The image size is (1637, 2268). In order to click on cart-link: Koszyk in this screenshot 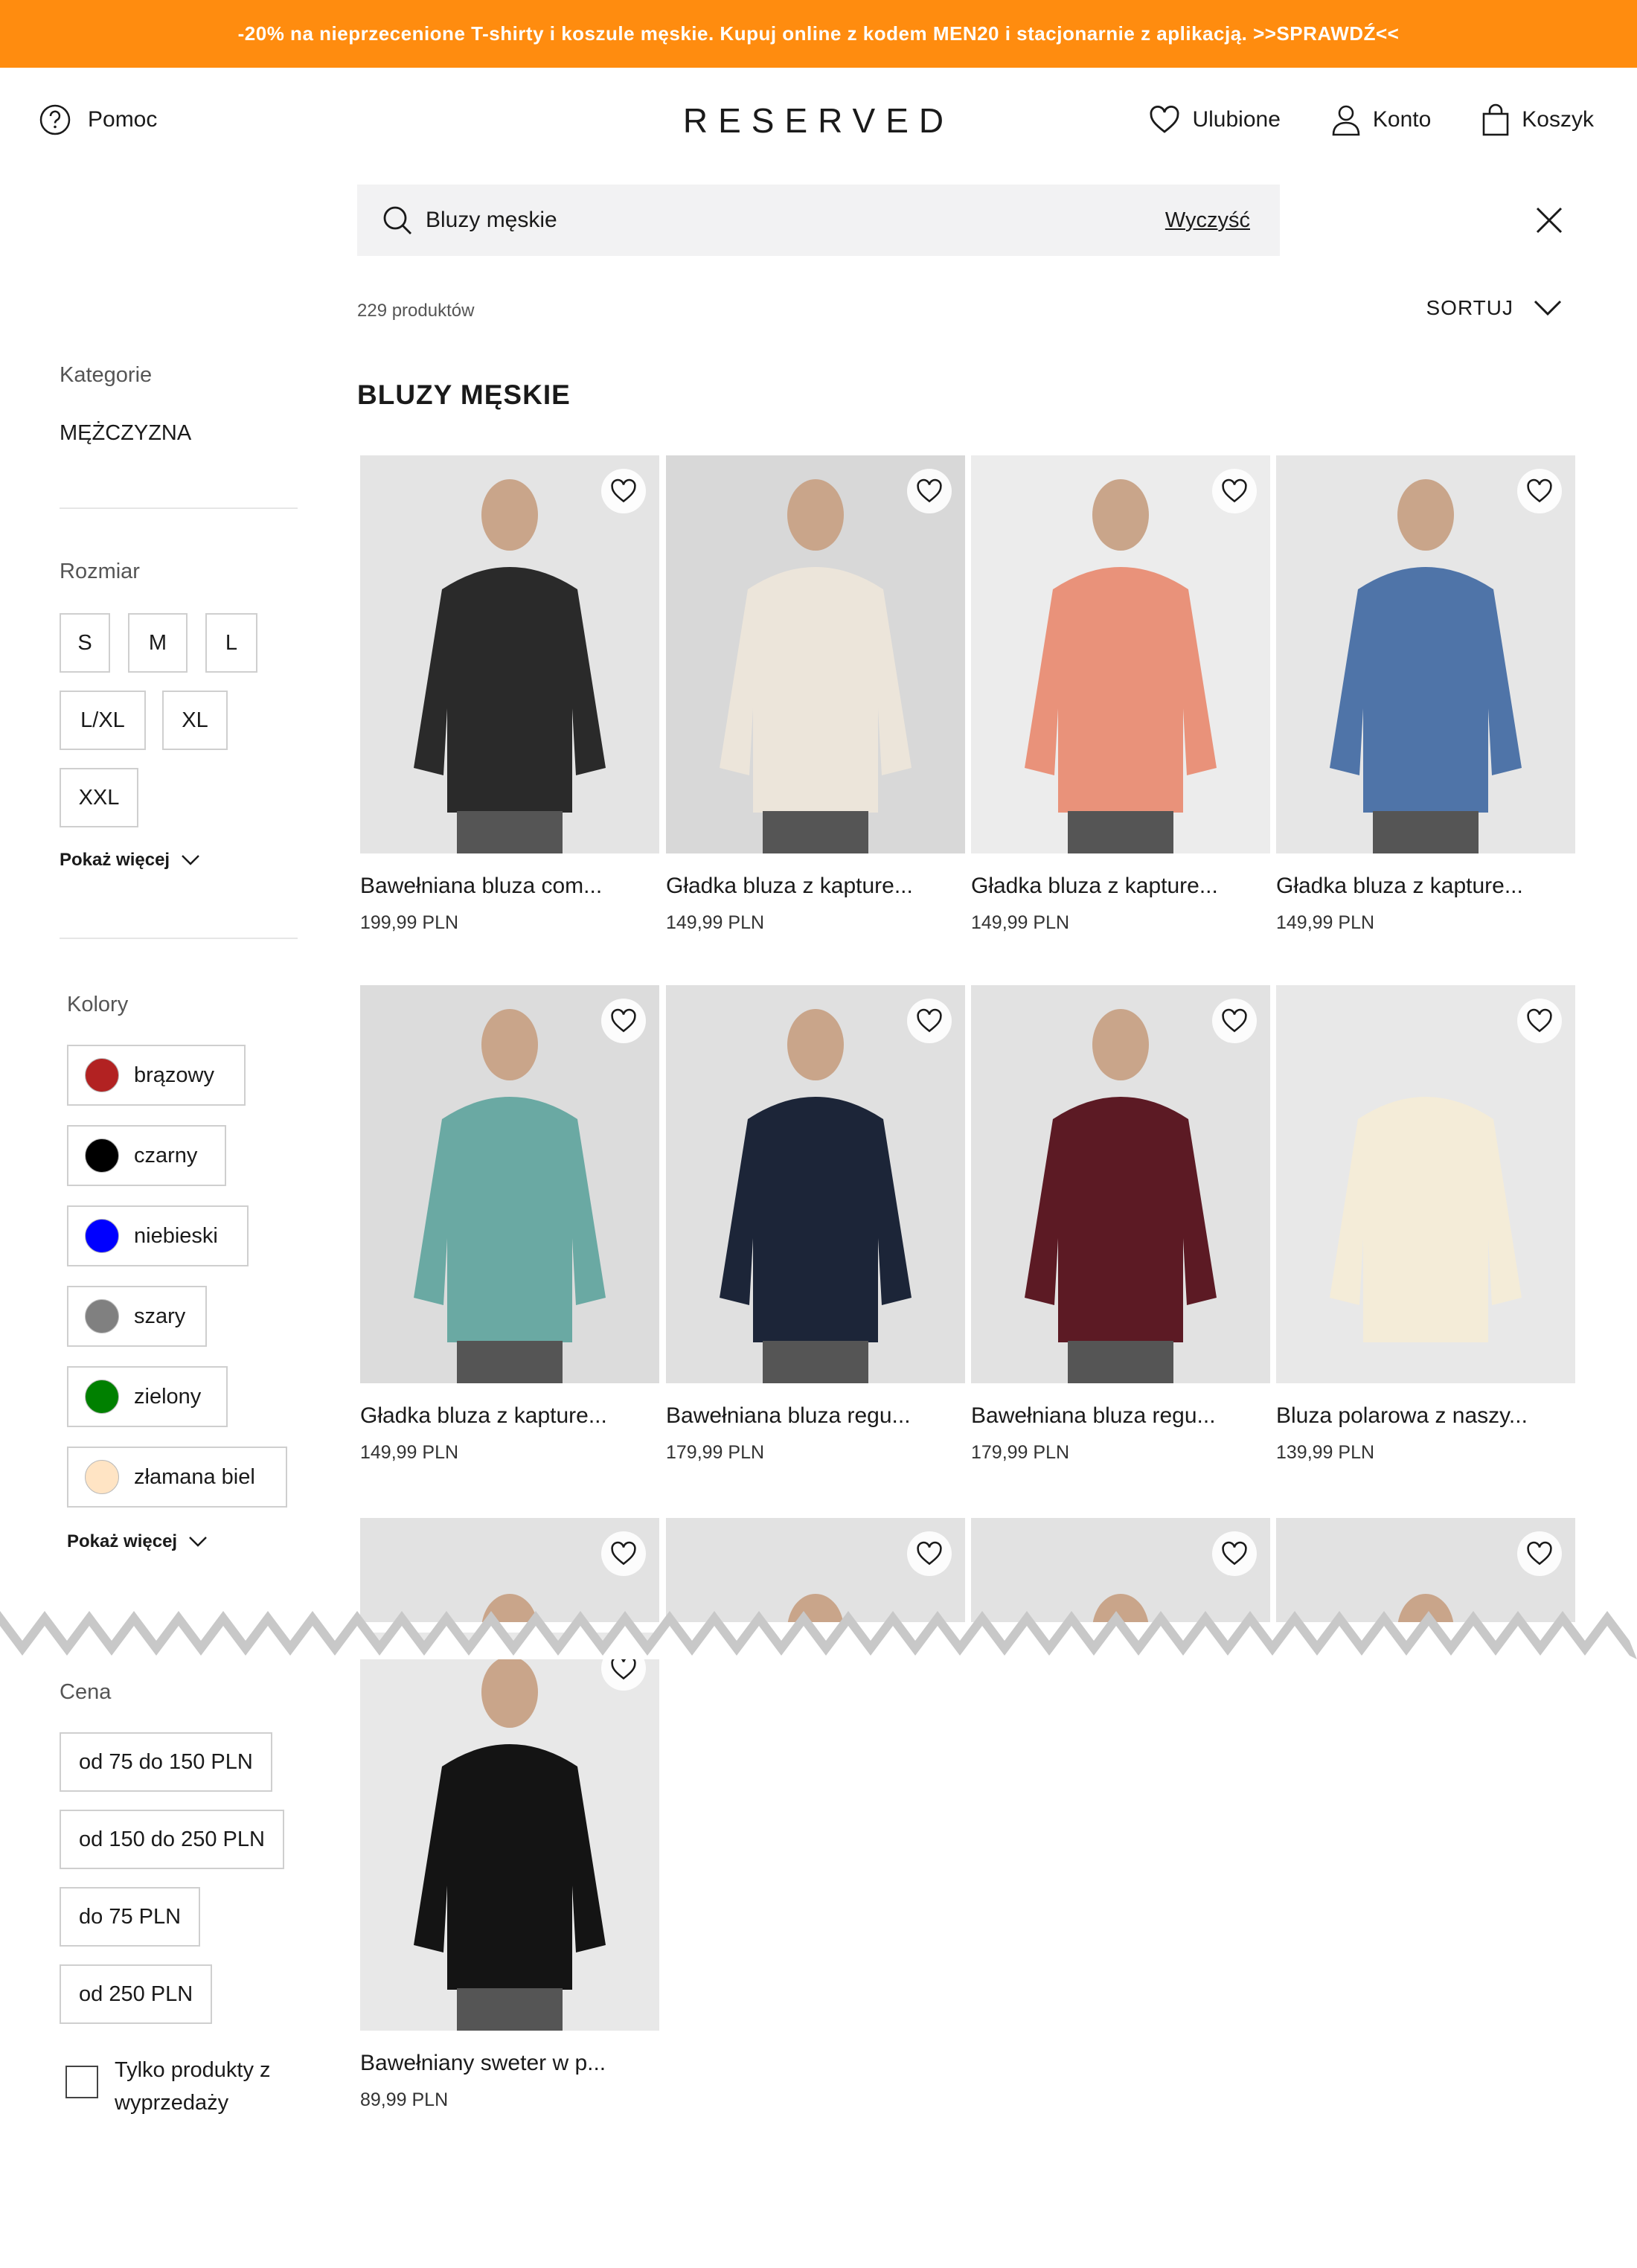, I will do `click(1538, 119)`.